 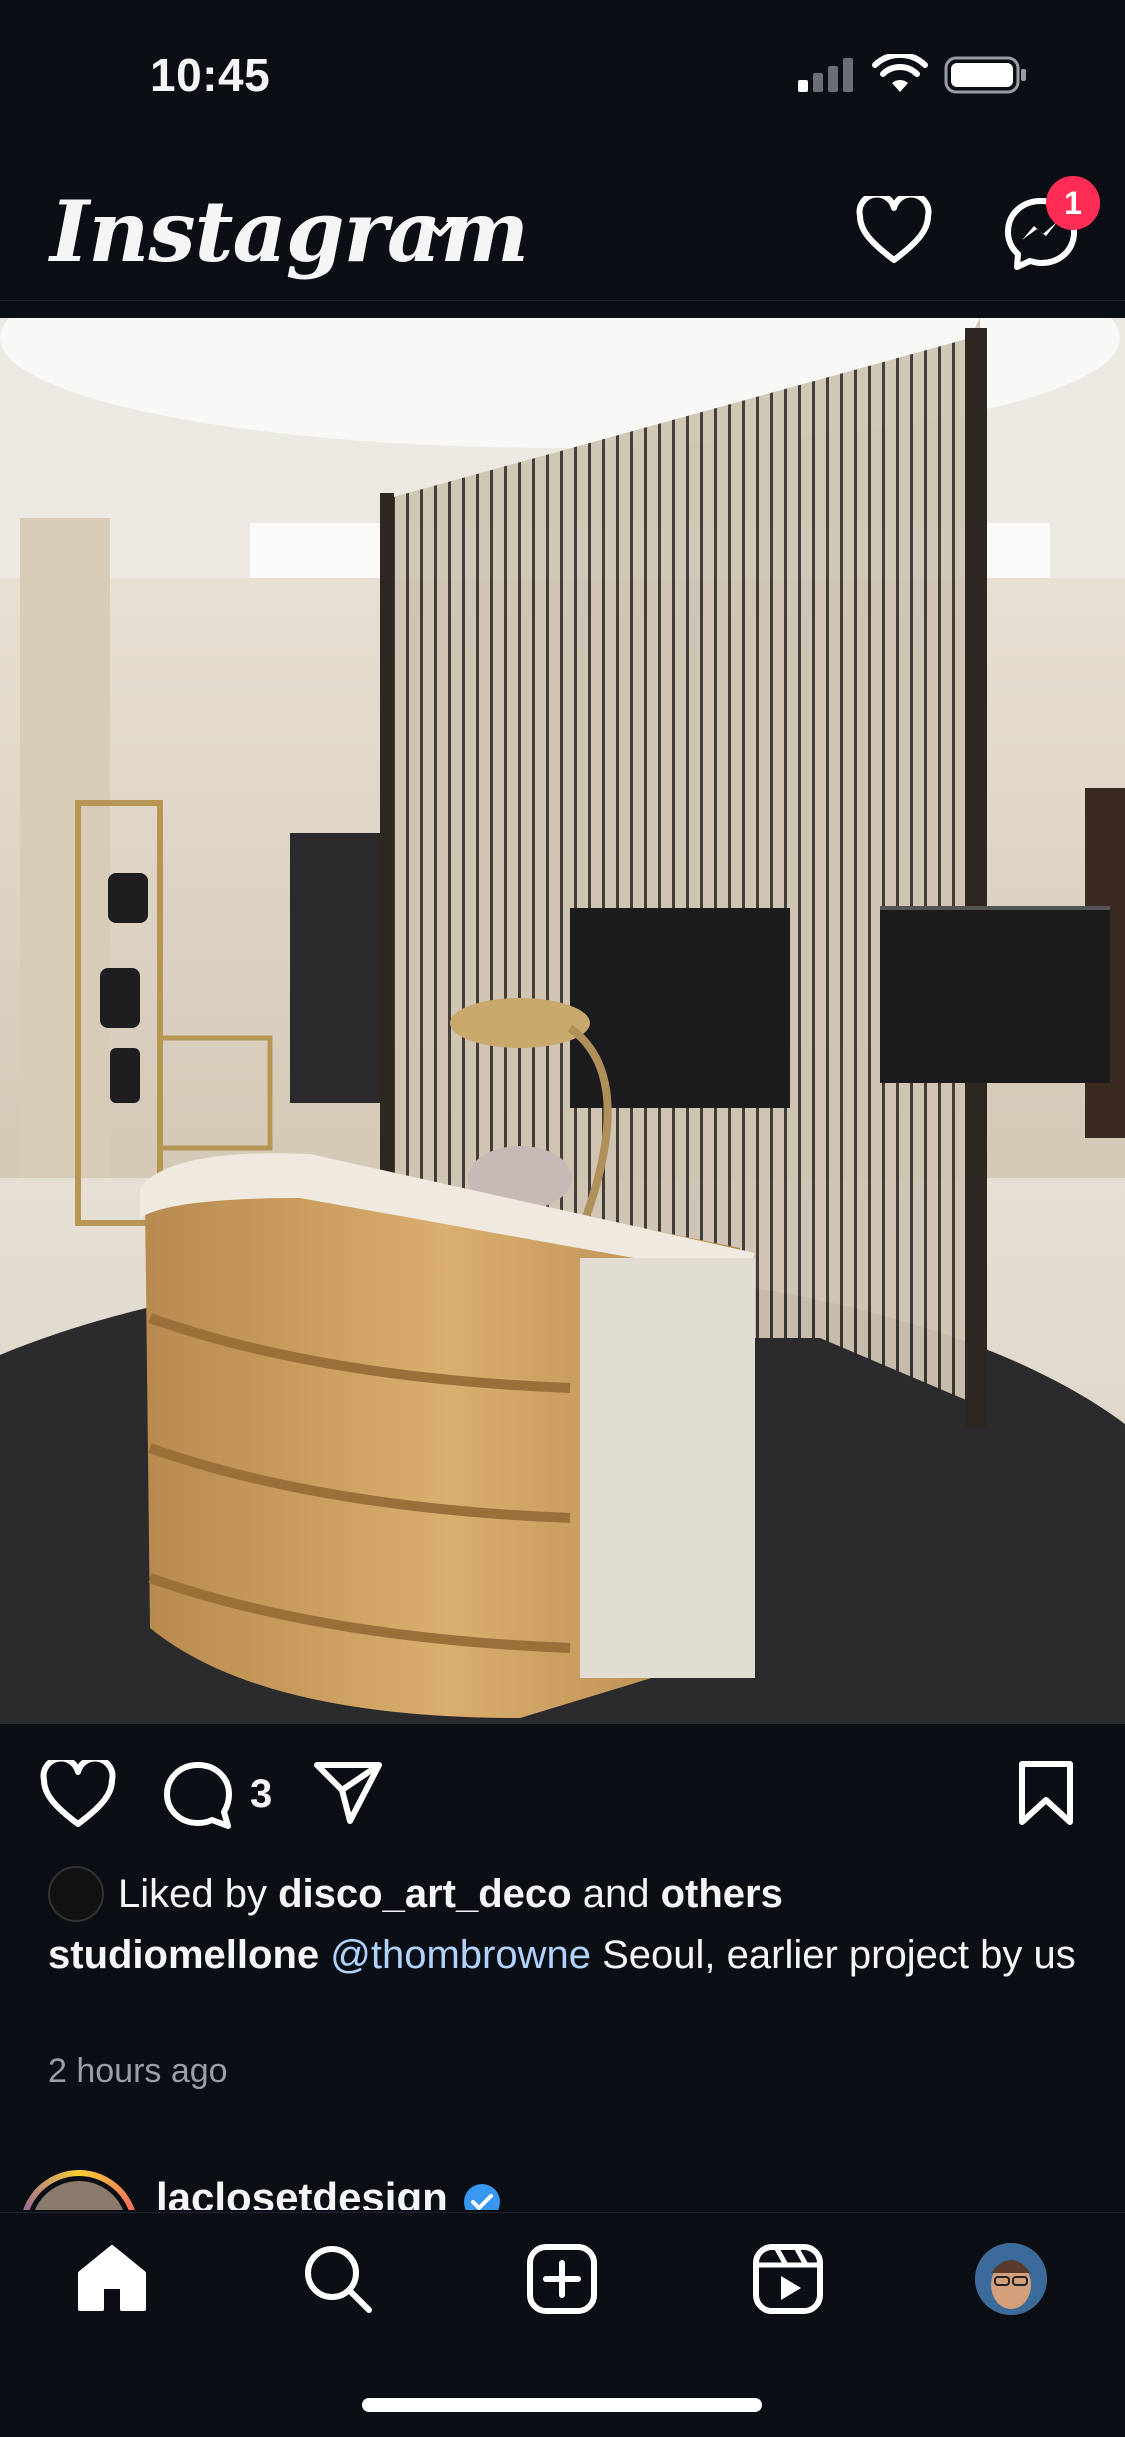 I want to click on liked-by-and: and, so click(x=616, y=1893).